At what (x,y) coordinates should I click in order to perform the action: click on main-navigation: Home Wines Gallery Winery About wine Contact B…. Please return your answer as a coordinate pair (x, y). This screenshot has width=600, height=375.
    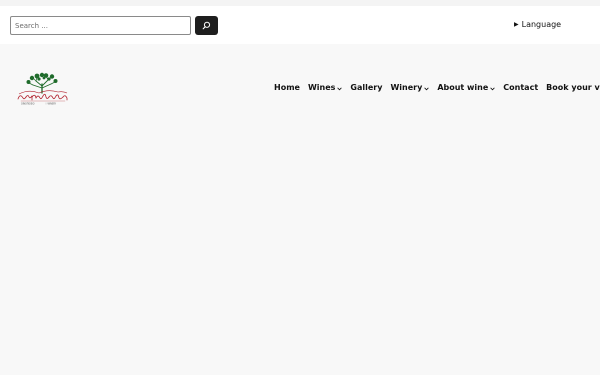
    Looking at the image, I should click on (437, 87).